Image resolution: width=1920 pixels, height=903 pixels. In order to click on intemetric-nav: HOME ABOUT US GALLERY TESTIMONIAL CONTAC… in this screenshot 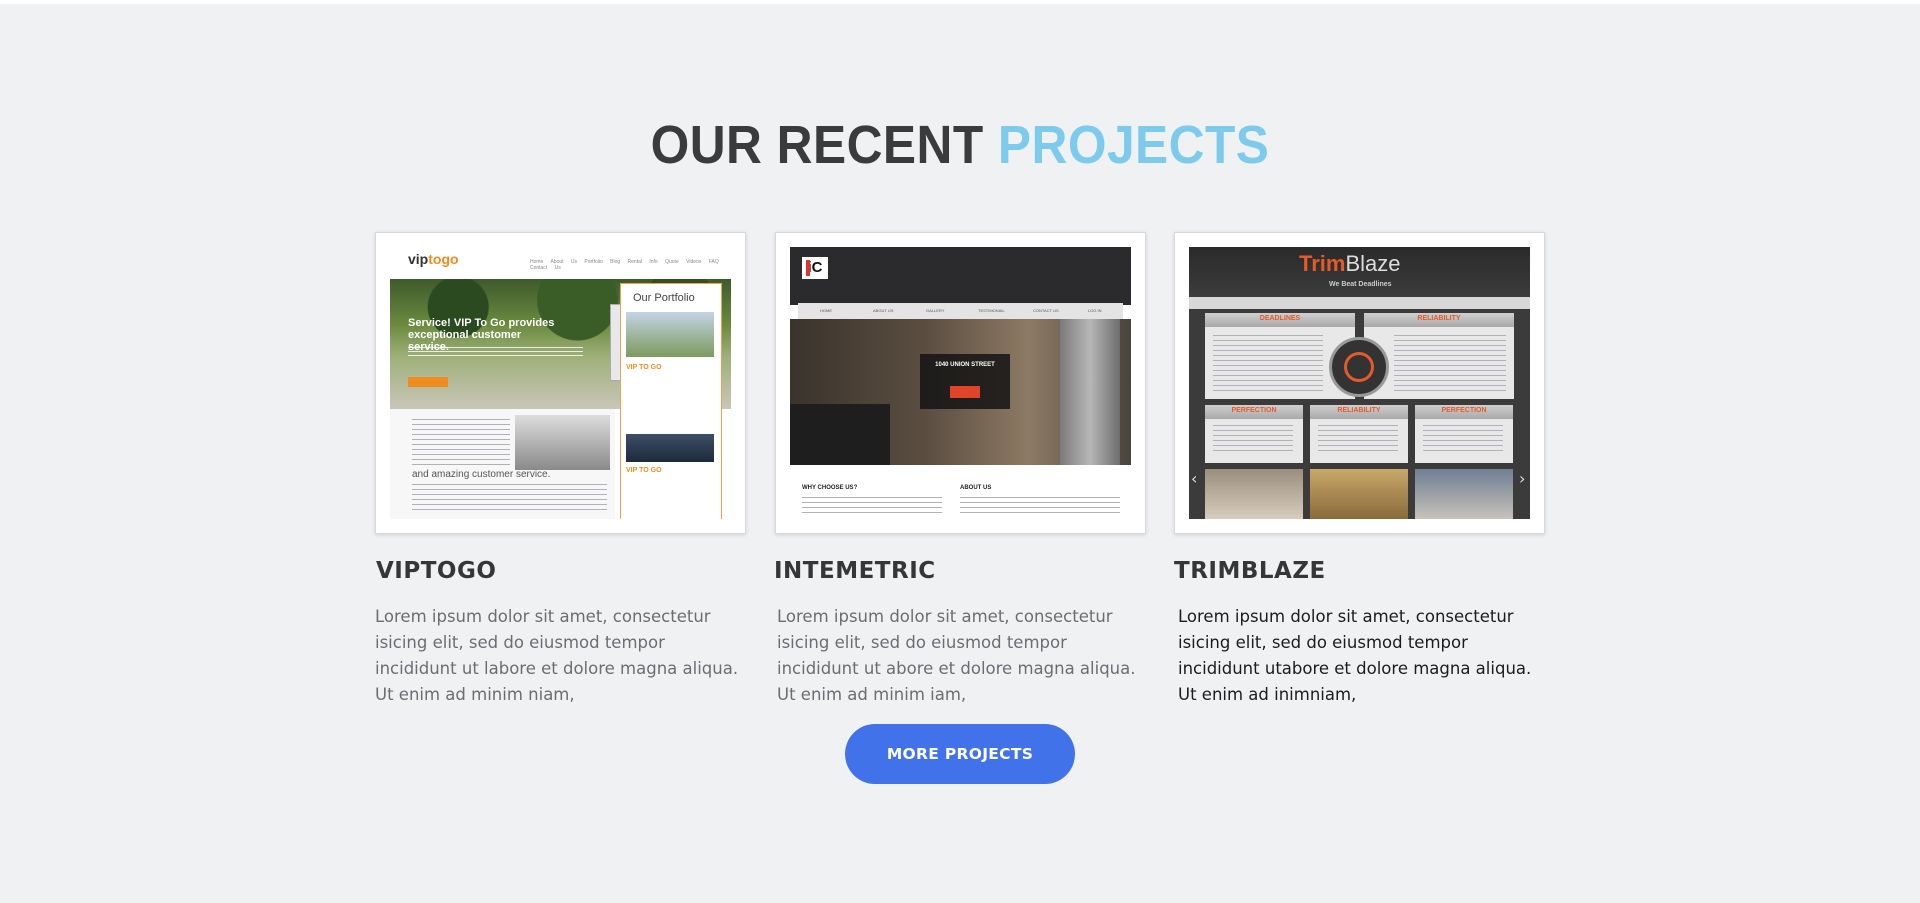, I will do `click(960, 311)`.